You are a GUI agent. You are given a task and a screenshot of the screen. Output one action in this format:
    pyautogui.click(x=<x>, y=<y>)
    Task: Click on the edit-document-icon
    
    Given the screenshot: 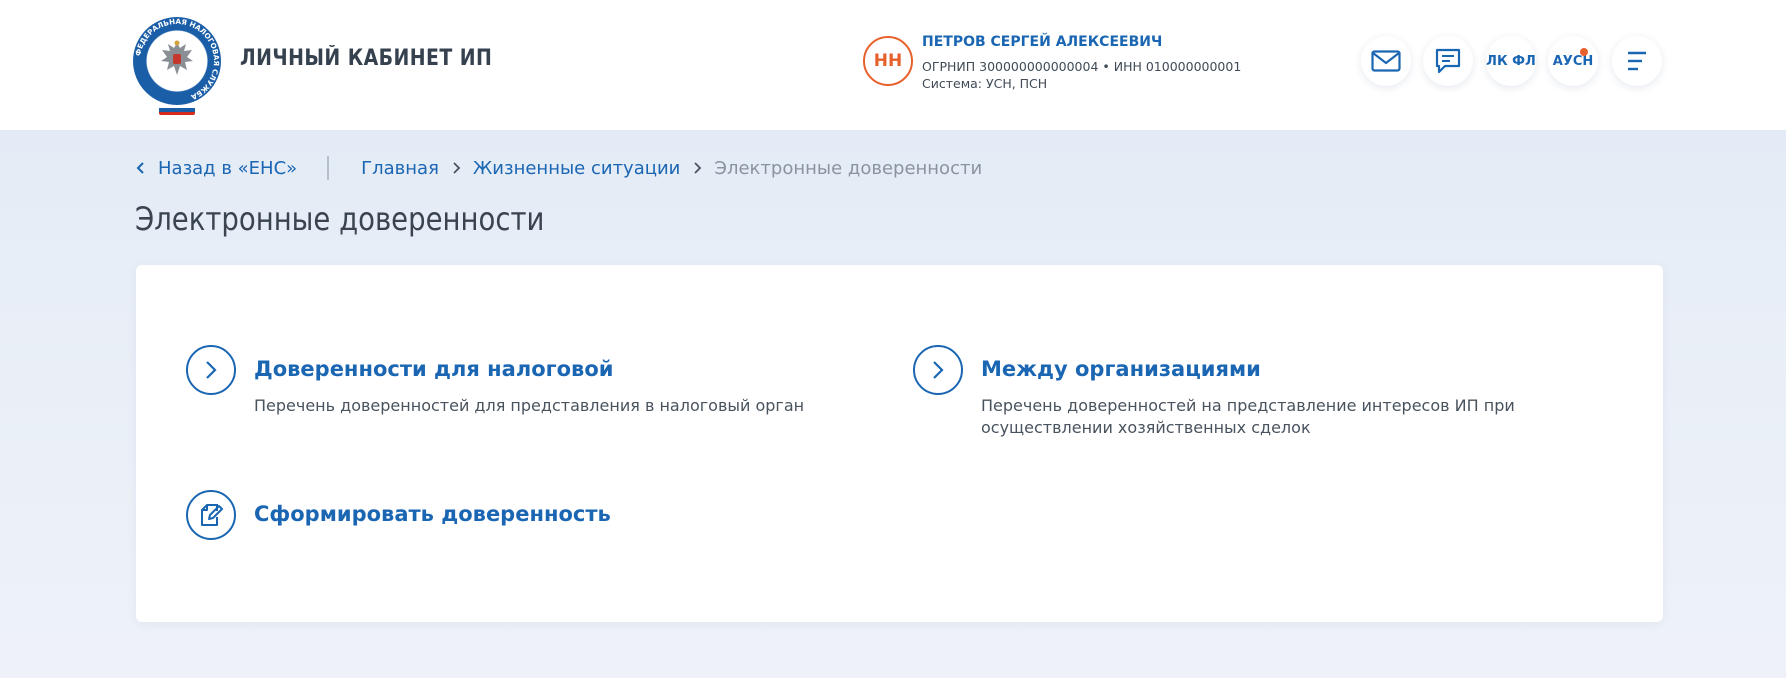 What is the action you would take?
    pyautogui.click(x=211, y=515)
    